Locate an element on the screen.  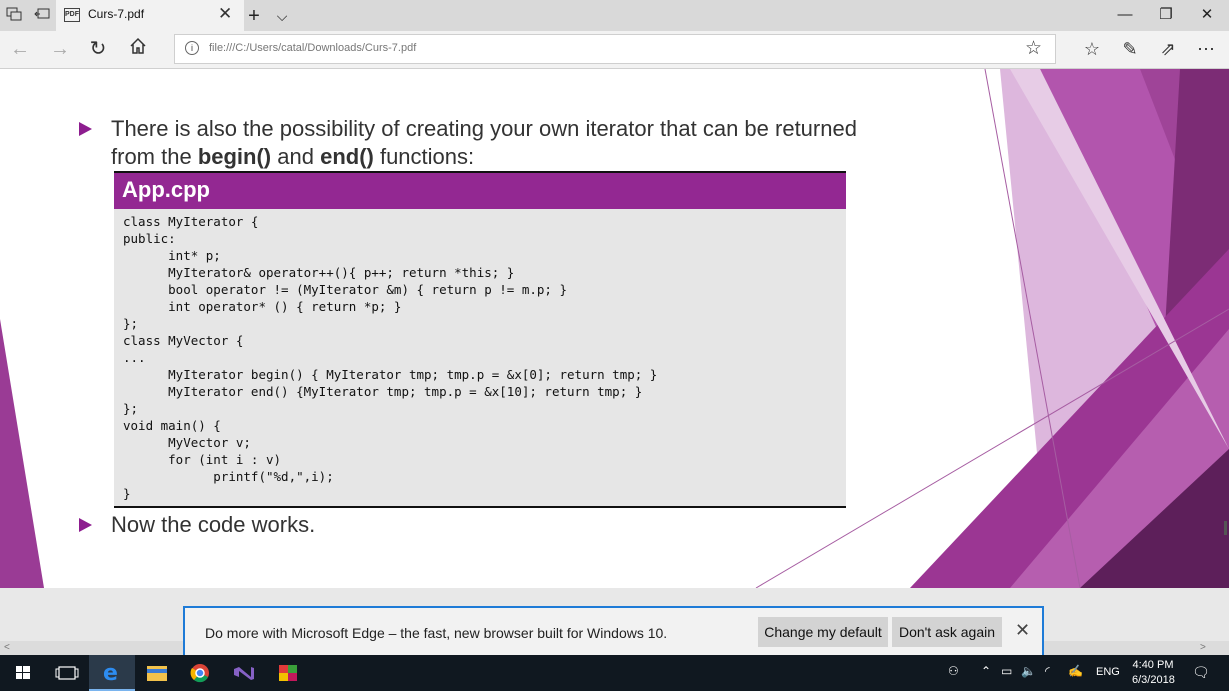
info-icon: i is located at coordinates (192, 48).